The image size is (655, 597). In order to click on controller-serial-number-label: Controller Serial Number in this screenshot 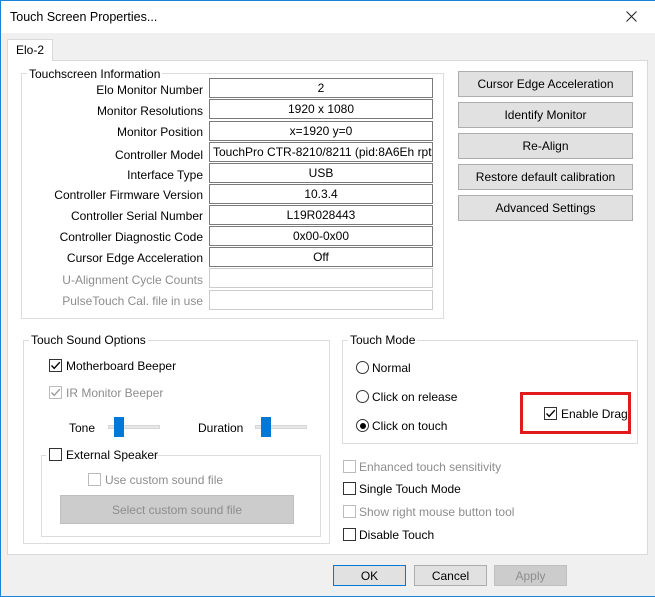, I will do `click(136, 216)`.